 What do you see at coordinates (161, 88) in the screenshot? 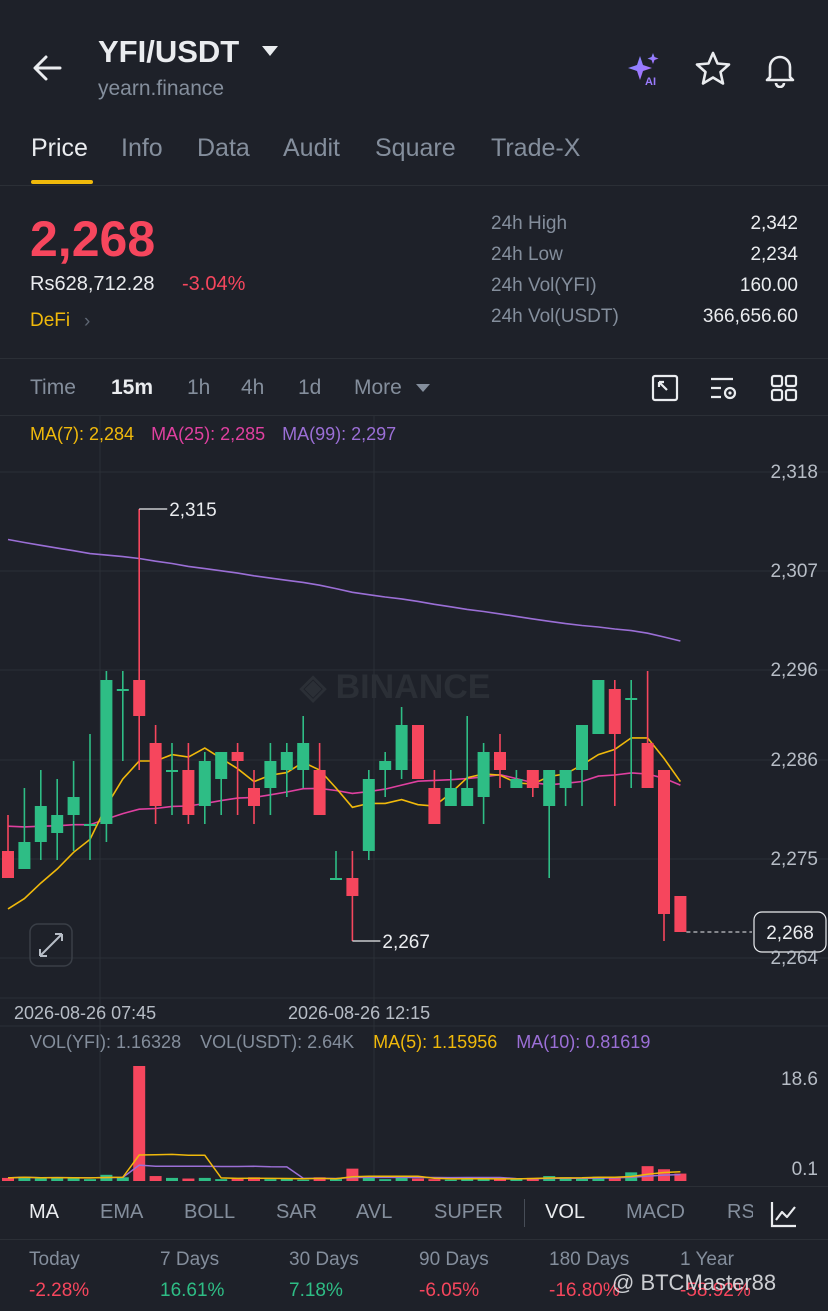
I see `coin-name: yearn.finance` at bounding box center [161, 88].